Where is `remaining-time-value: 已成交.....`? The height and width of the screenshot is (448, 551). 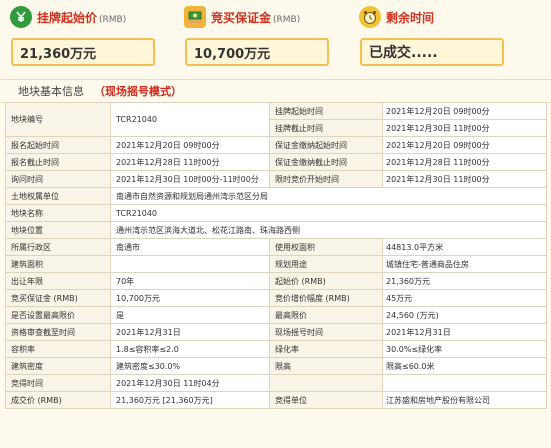
remaining-time-value: 已成交..... is located at coordinates (432, 52).